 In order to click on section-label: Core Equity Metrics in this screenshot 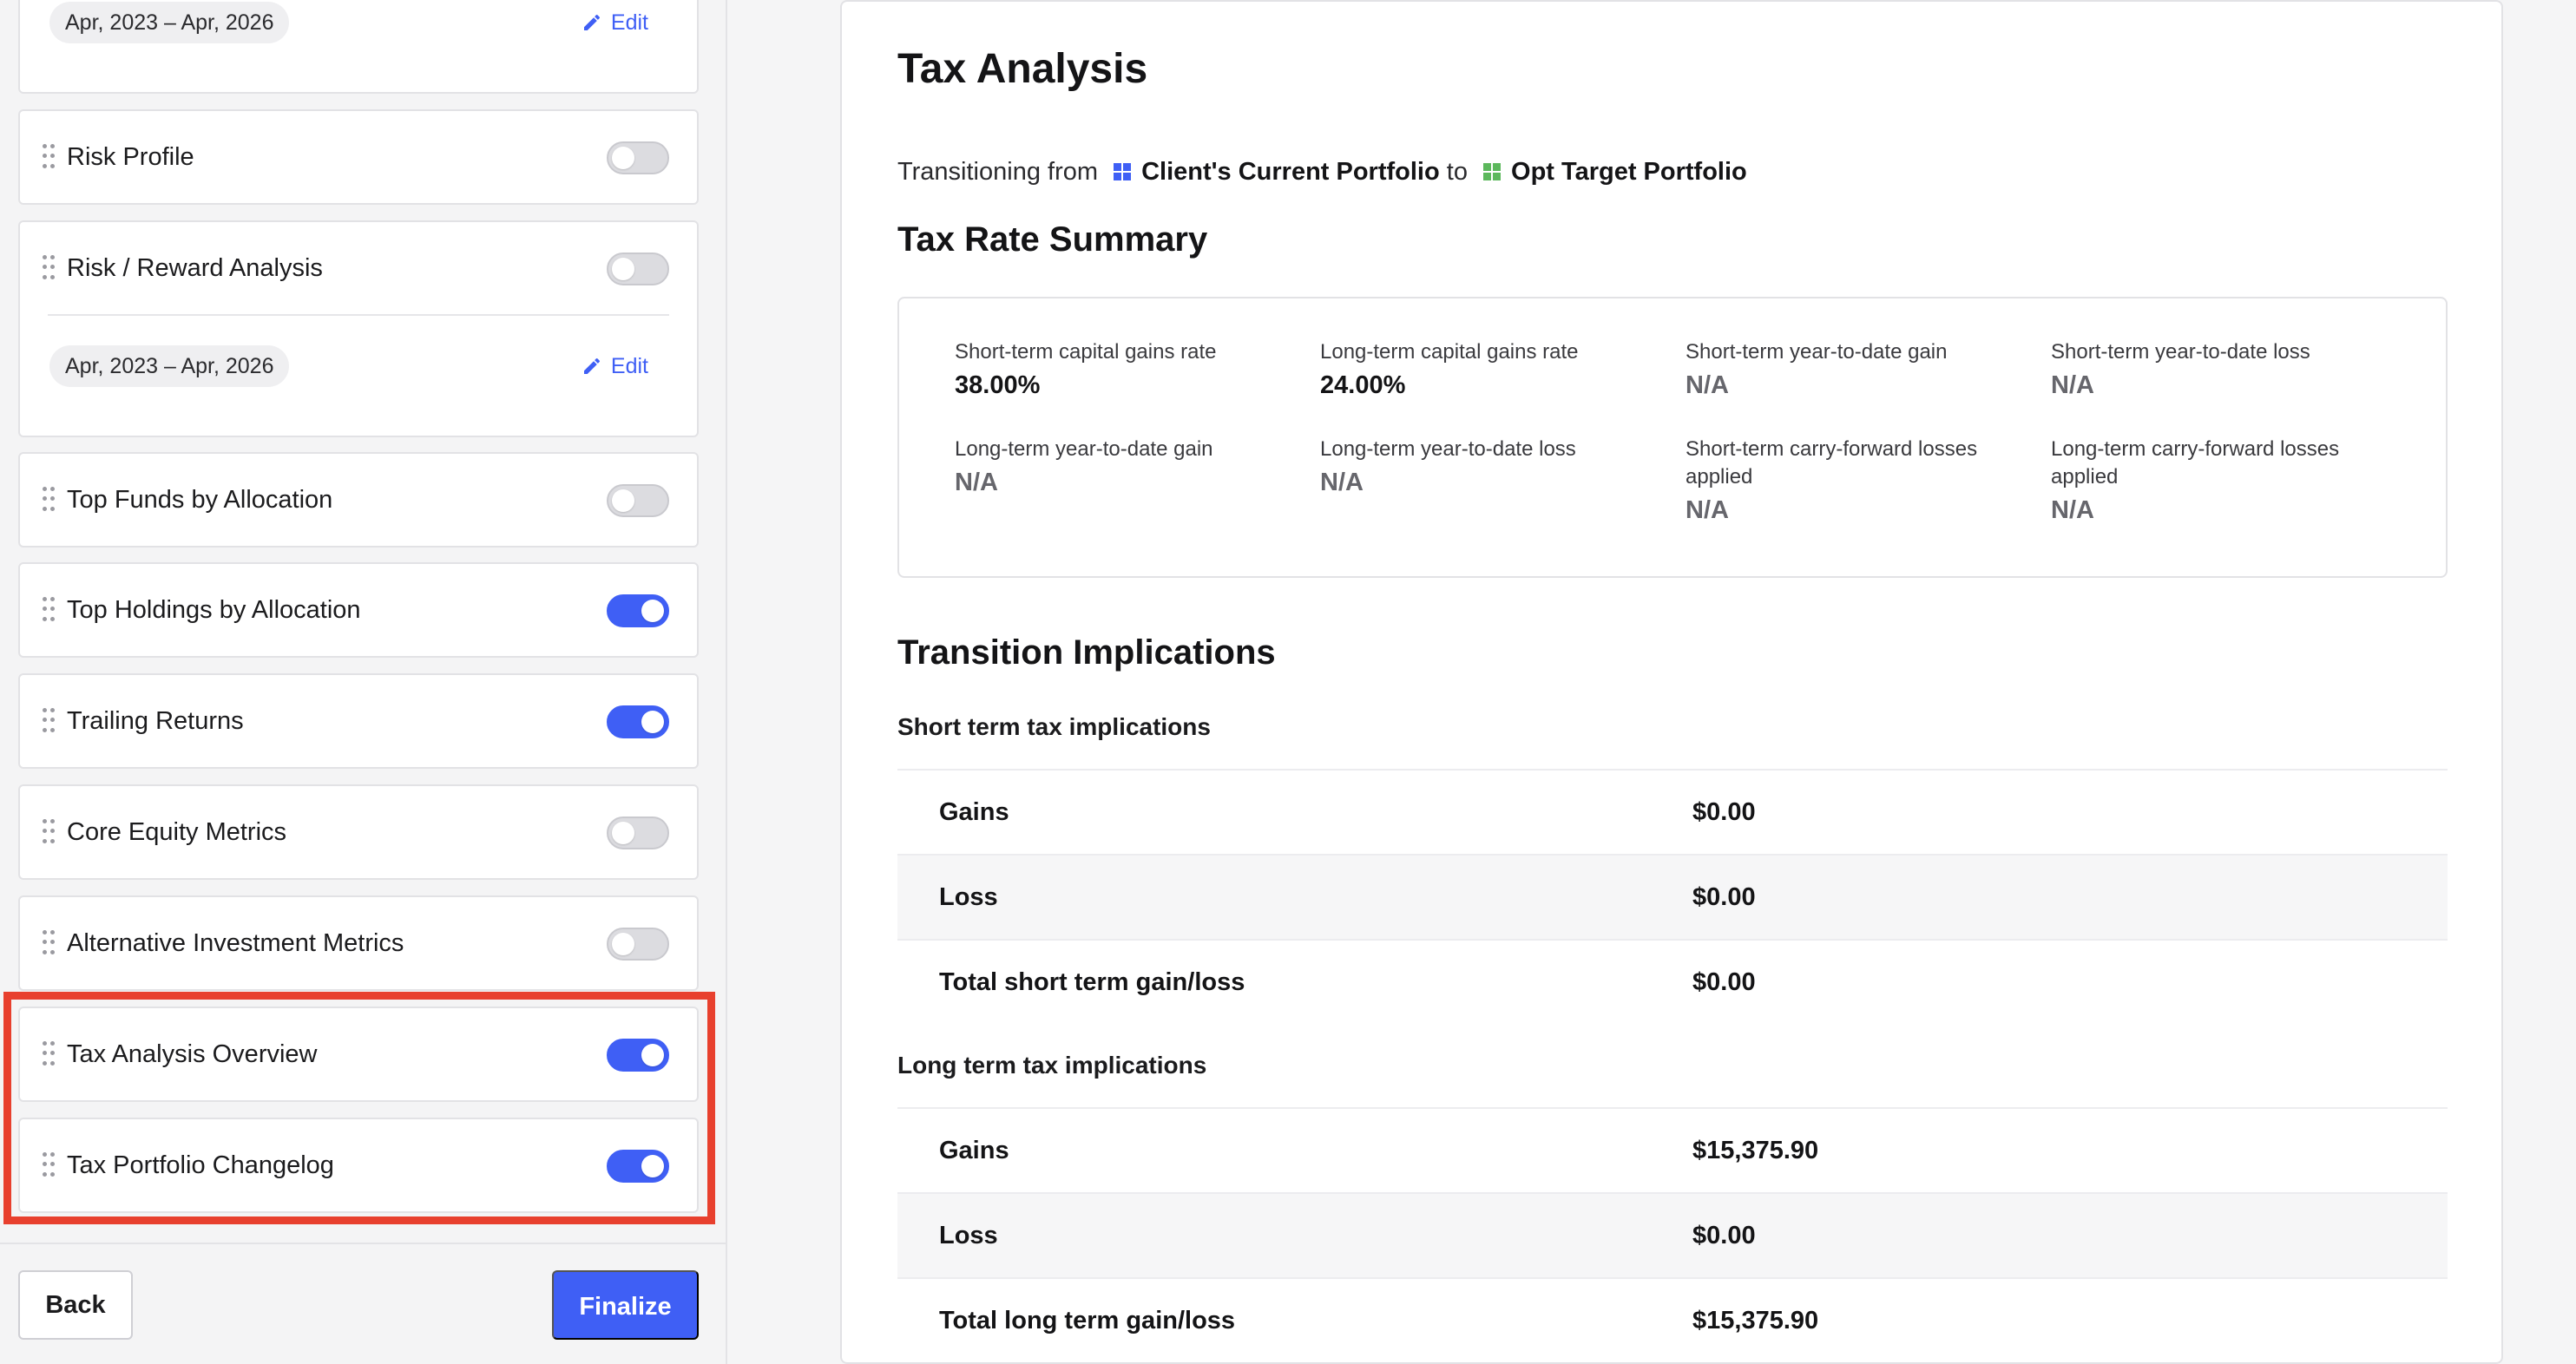, I will do `click(177, 832)`.